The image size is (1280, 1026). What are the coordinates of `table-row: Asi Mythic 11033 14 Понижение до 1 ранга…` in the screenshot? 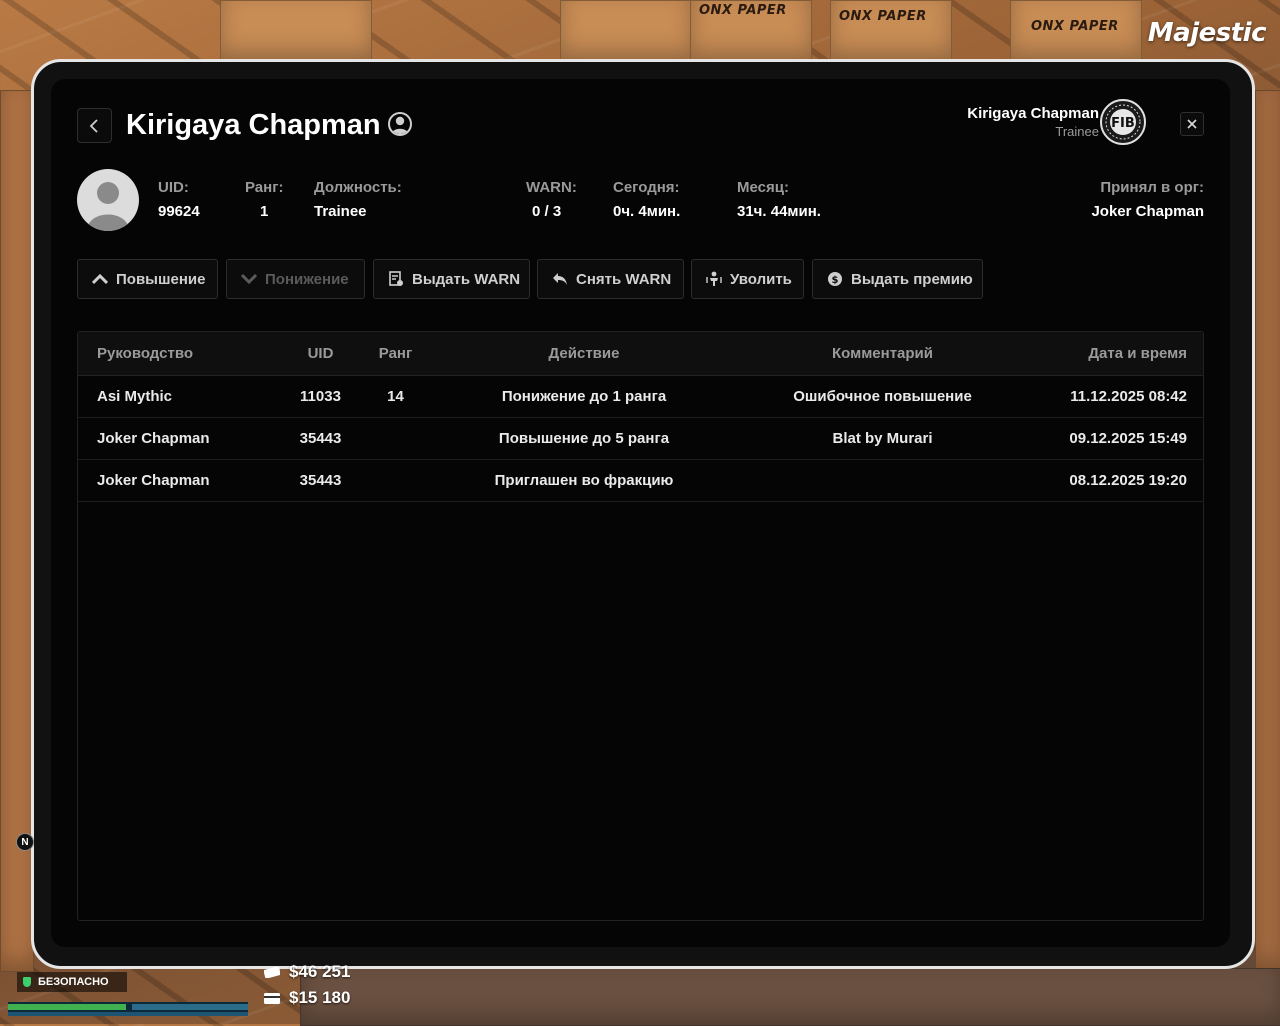 It's located at (640, 397).